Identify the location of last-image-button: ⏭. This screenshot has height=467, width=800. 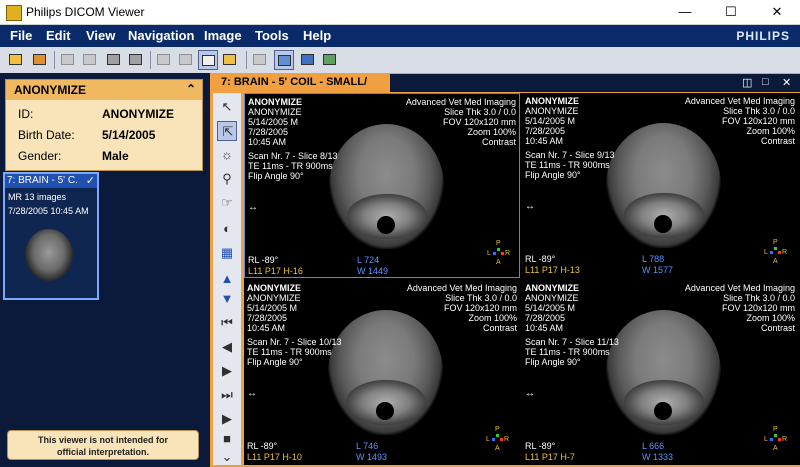
(227, 395).